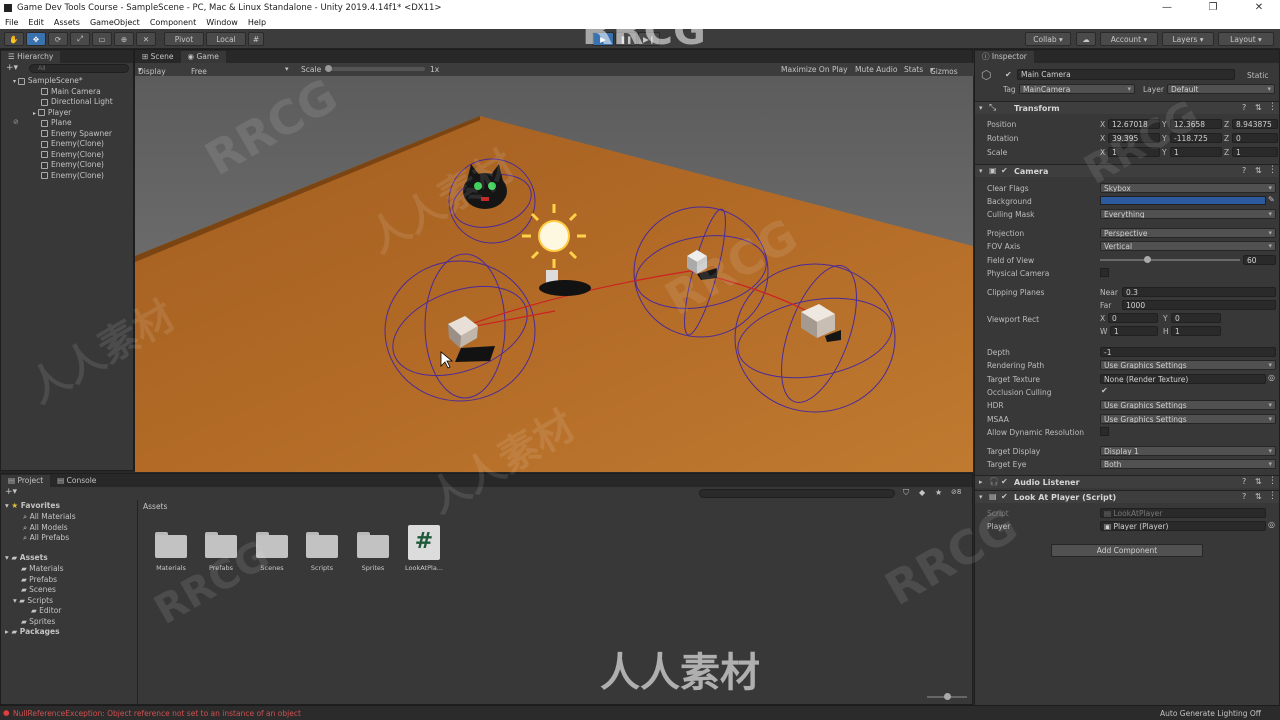 The width and height of the screenshot is (1280, 720). Describe the element at coordinates (1004, 481) in the screenshot. I see `audio-listener-checkbox: ✔` at that location.